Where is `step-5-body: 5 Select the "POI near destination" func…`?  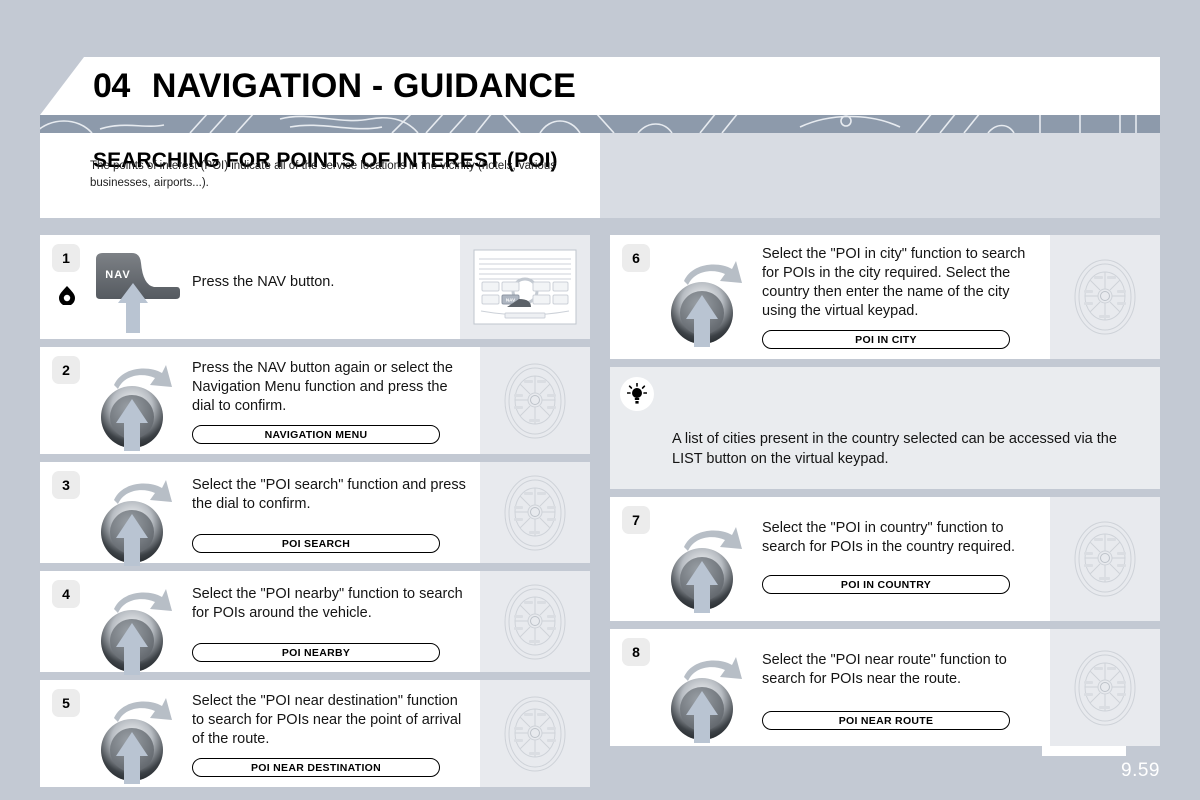
step-5-body: 5 Select the "POI near destination" func… is located at coordinates (260, 733).